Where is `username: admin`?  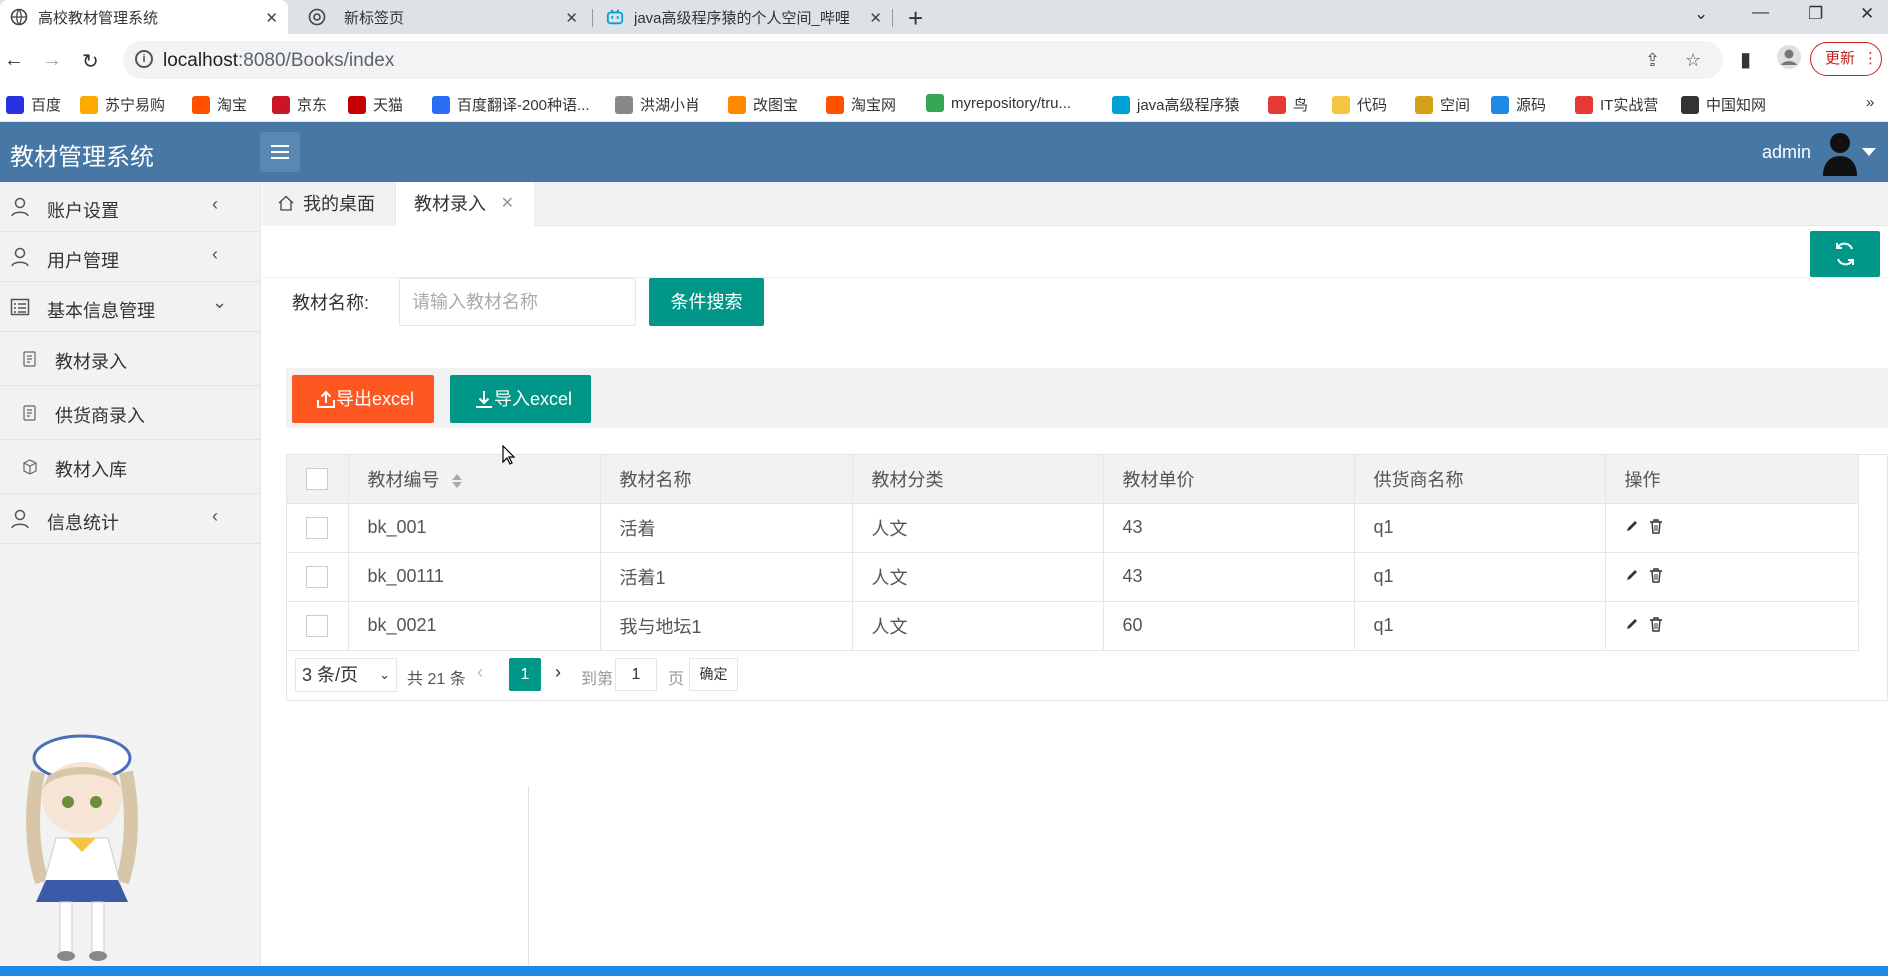 username: admin is located at coordinates (1786, 152).